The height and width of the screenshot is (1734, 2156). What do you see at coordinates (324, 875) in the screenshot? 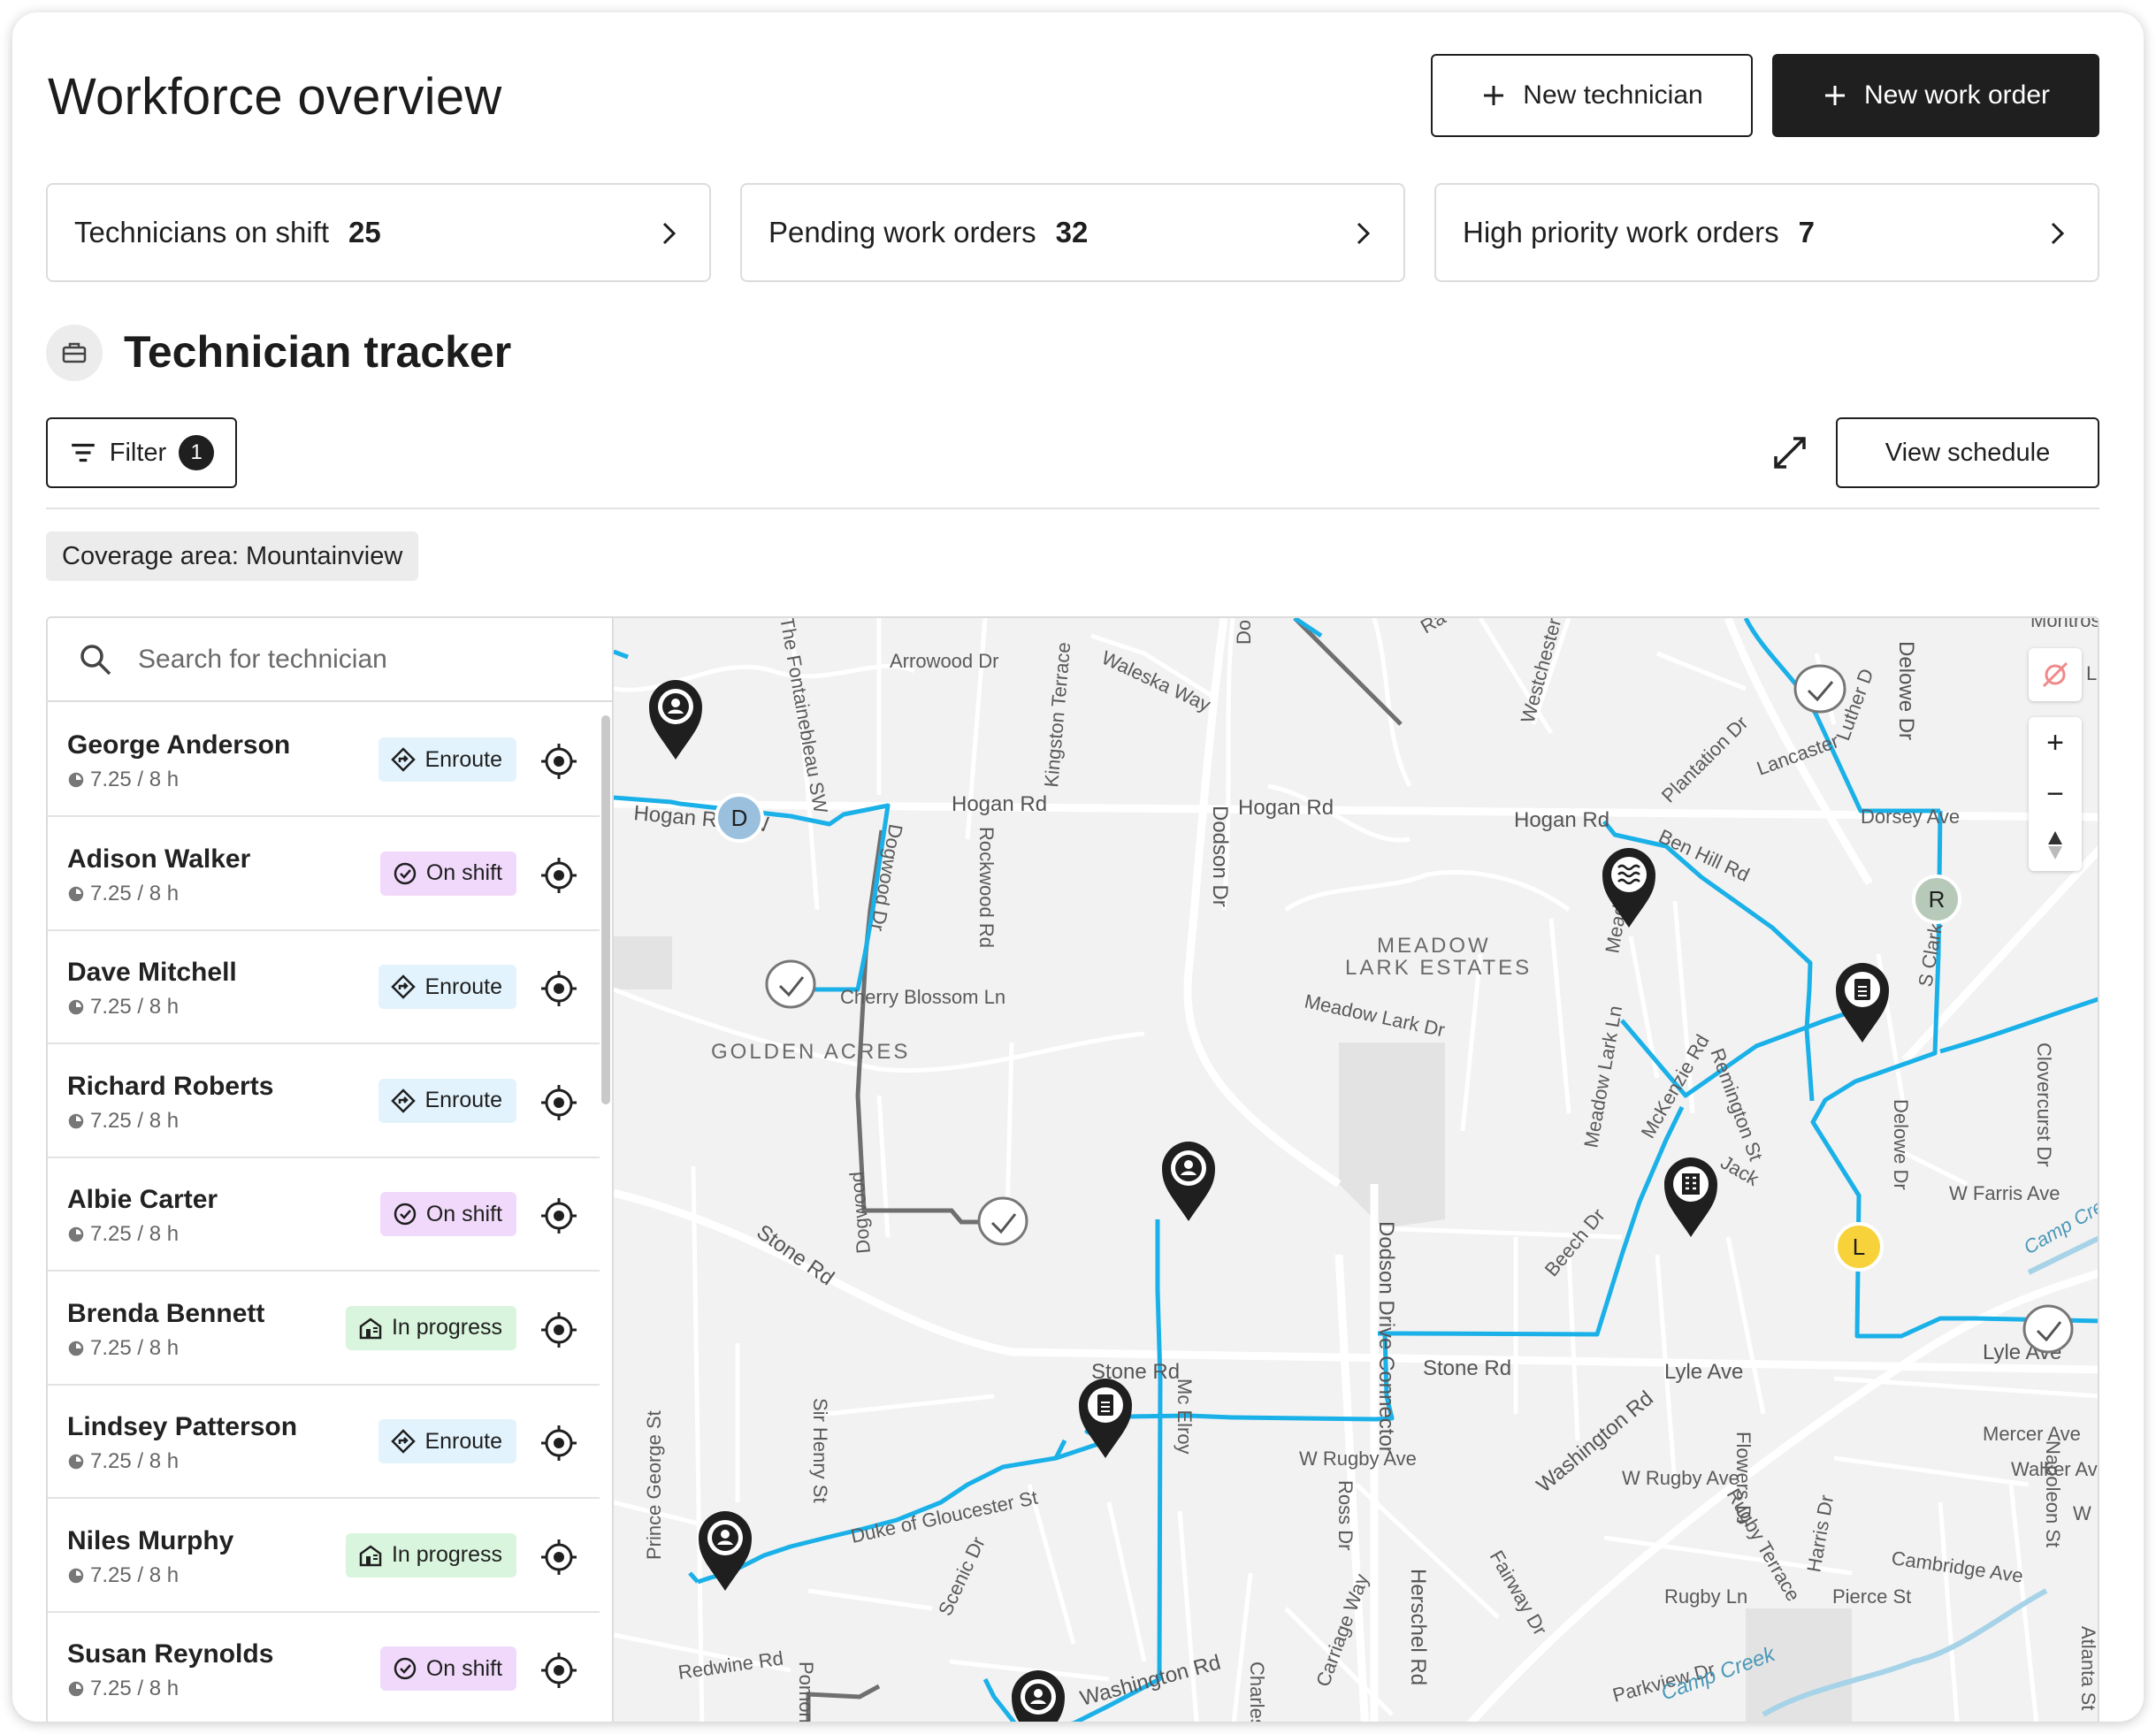
I see `technician-row: Adison Walker 7.25 / 8 h On shift` at bounding box center [324, 875].